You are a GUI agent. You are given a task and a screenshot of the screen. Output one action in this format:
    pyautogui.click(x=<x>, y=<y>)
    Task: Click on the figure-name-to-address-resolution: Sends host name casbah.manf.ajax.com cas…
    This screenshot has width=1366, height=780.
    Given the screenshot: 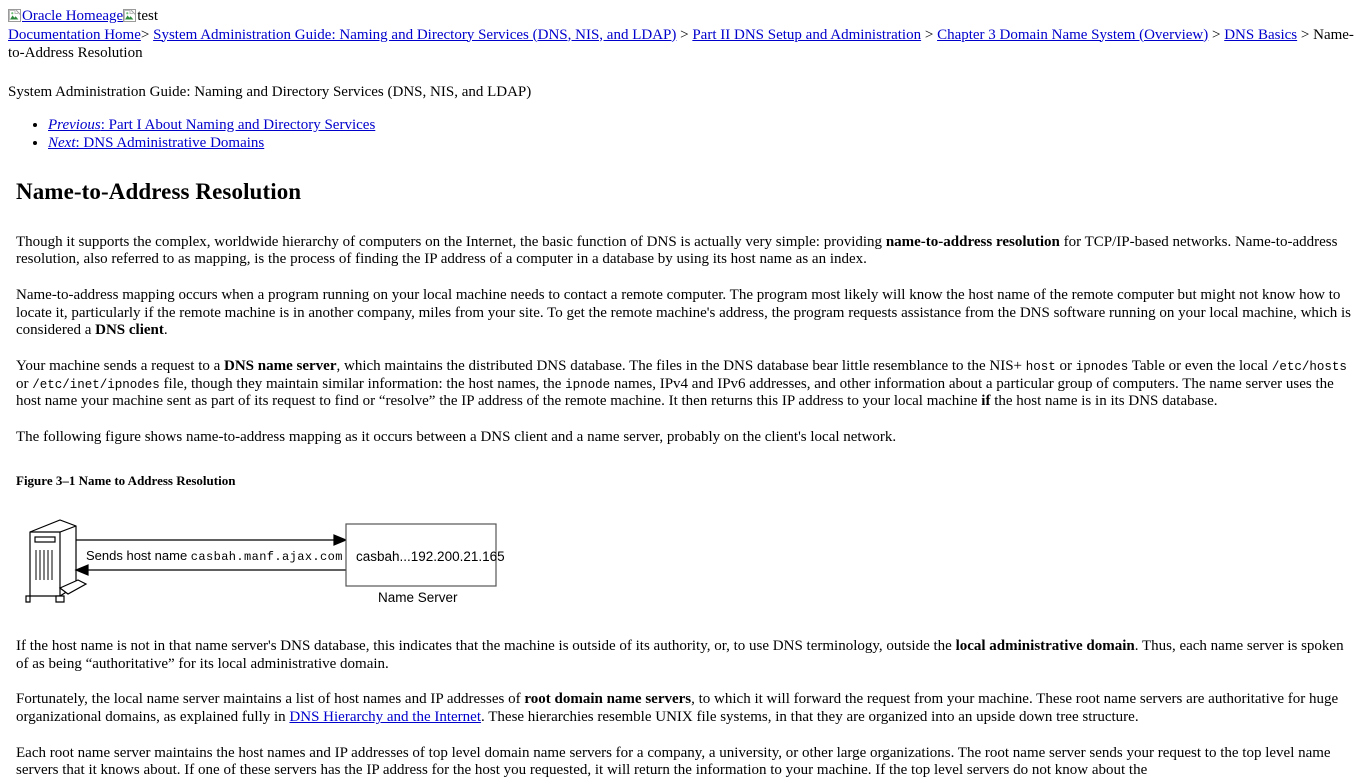 What is the action you would take?
    pyautogui.click(x=276, y=560)
    